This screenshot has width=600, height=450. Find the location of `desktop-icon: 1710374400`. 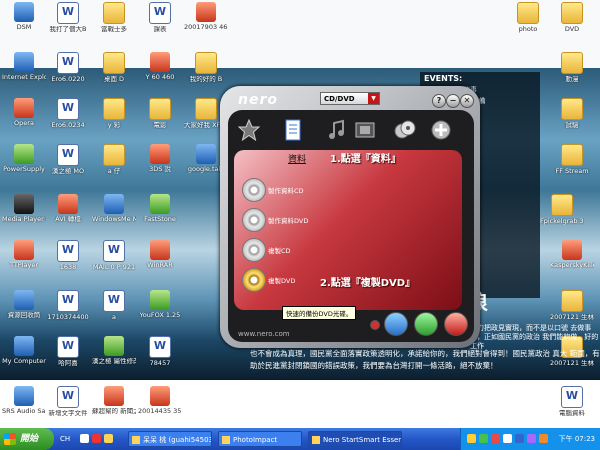

desktop-icon: 1710374400 is located at coordinates (68, 305).